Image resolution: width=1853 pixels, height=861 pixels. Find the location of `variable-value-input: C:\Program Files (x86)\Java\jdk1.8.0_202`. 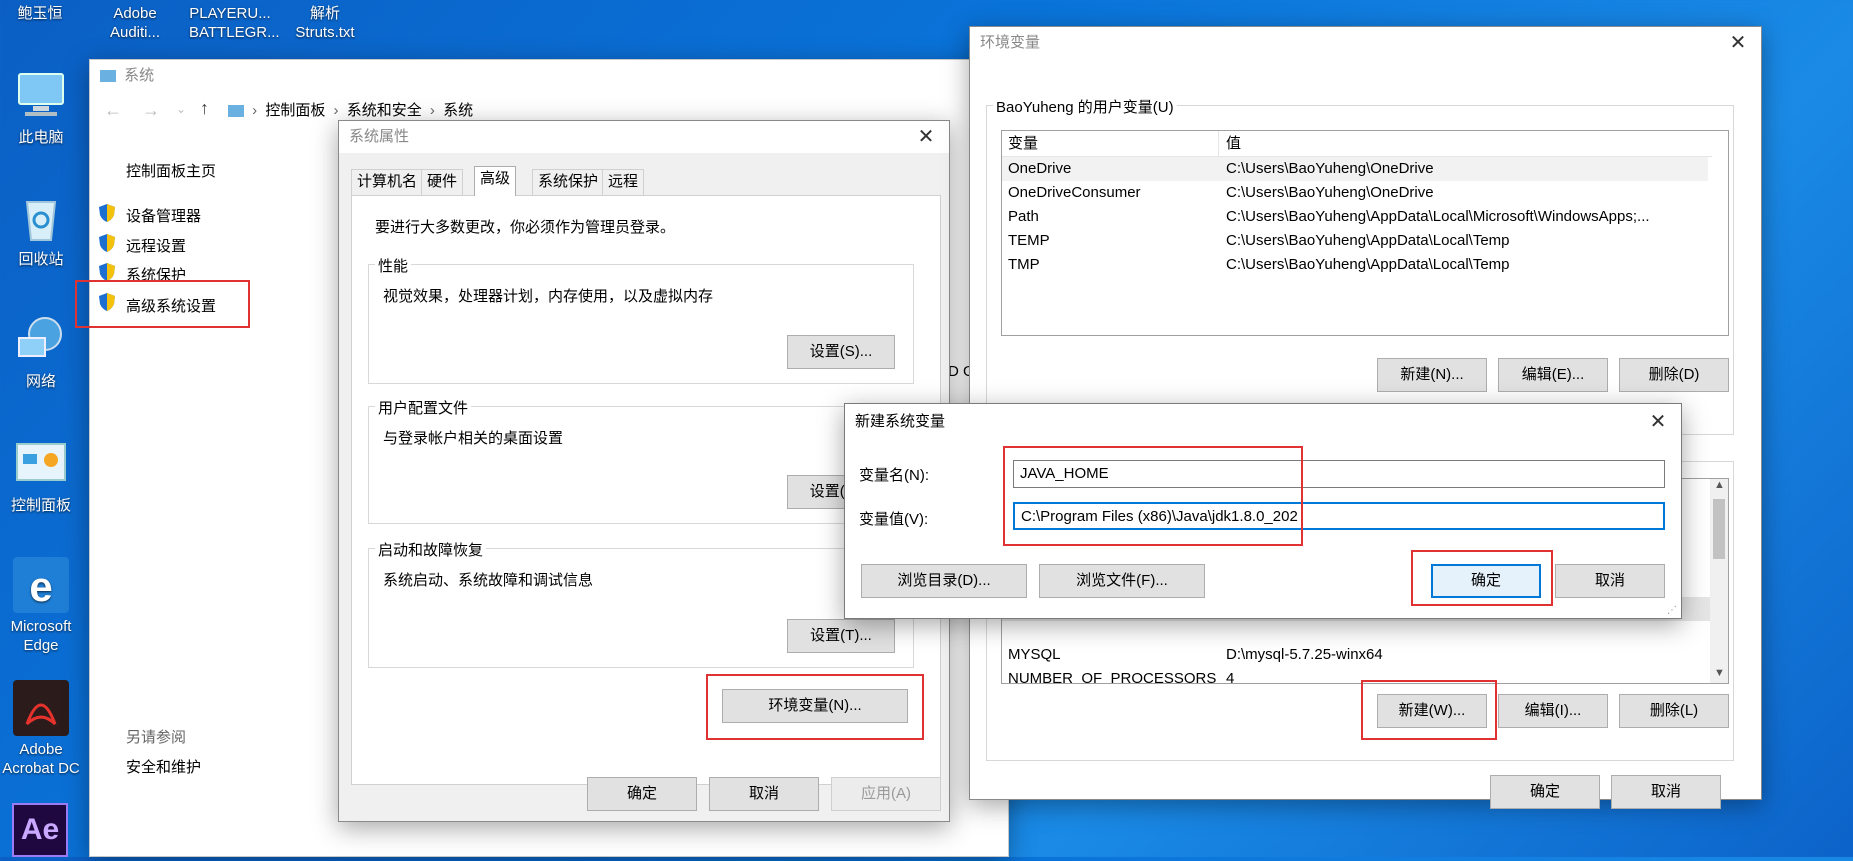

variable-value-input: C:\Program Files (x86)\Java\jdk1.8.0_202 is located at coordinates (1339, 516).